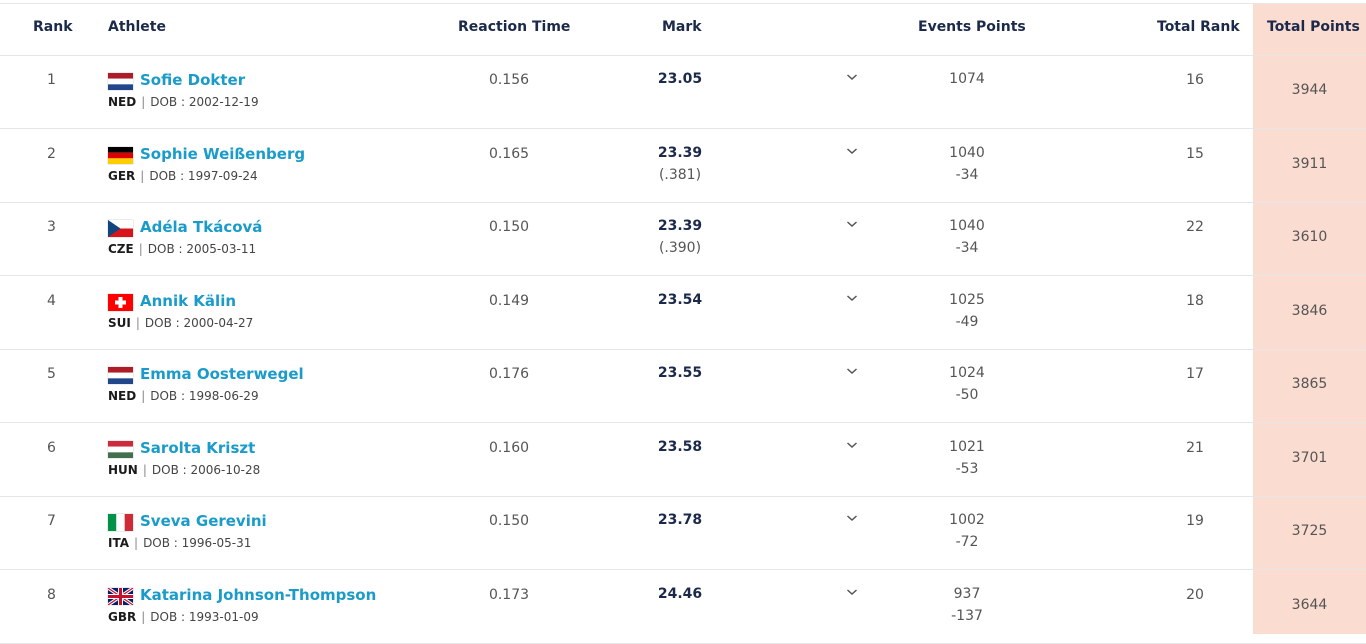  Describe the element at coordinates (680, 520) in the screenshot. I see `mark-cell: 23.78` at that location.